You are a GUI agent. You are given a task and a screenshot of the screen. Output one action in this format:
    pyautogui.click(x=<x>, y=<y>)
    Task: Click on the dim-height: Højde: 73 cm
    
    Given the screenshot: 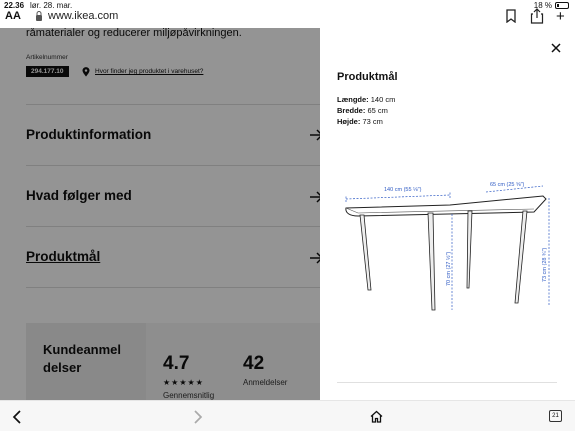 What is the action you would take?
    pyautogui.click(x=360, y=121)
    